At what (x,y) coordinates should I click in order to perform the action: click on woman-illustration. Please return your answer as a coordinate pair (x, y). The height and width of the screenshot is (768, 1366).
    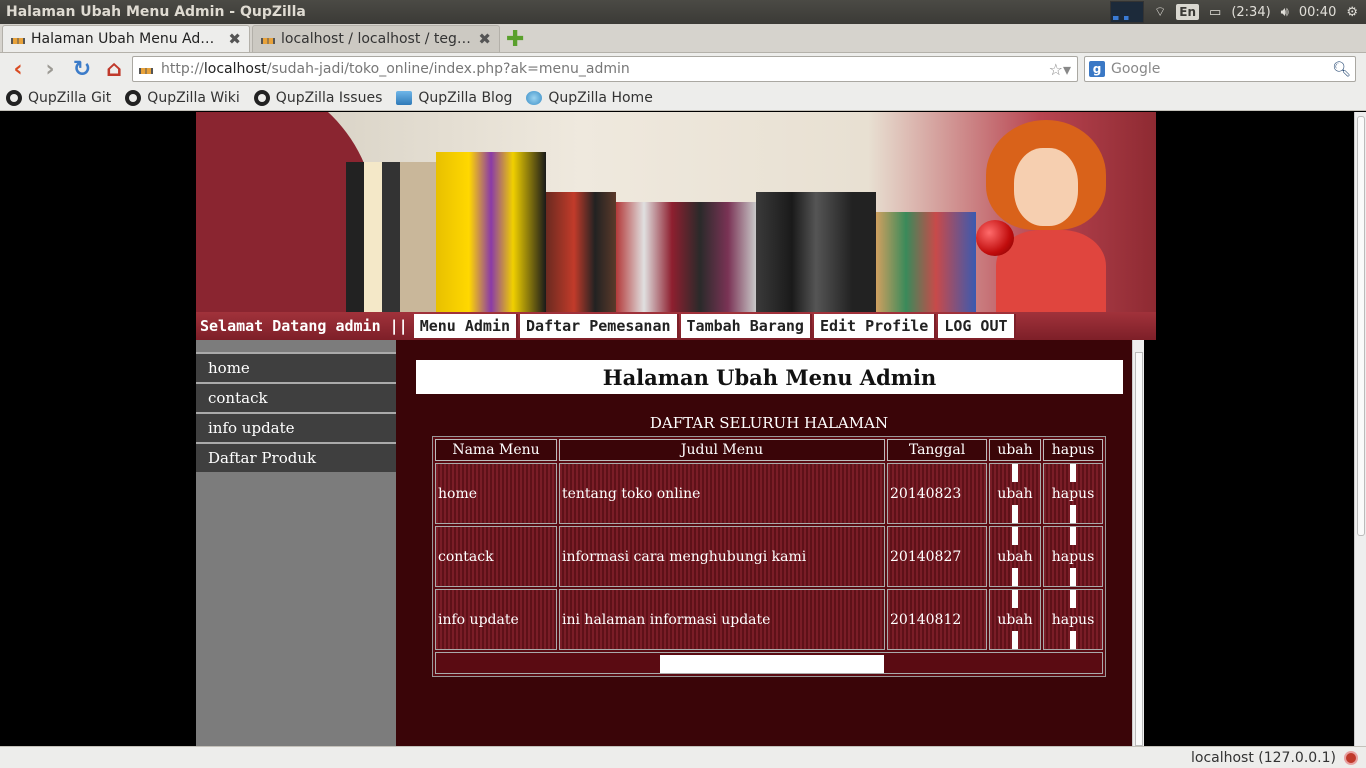
    Looking at the image, I should click on (1041, 216).